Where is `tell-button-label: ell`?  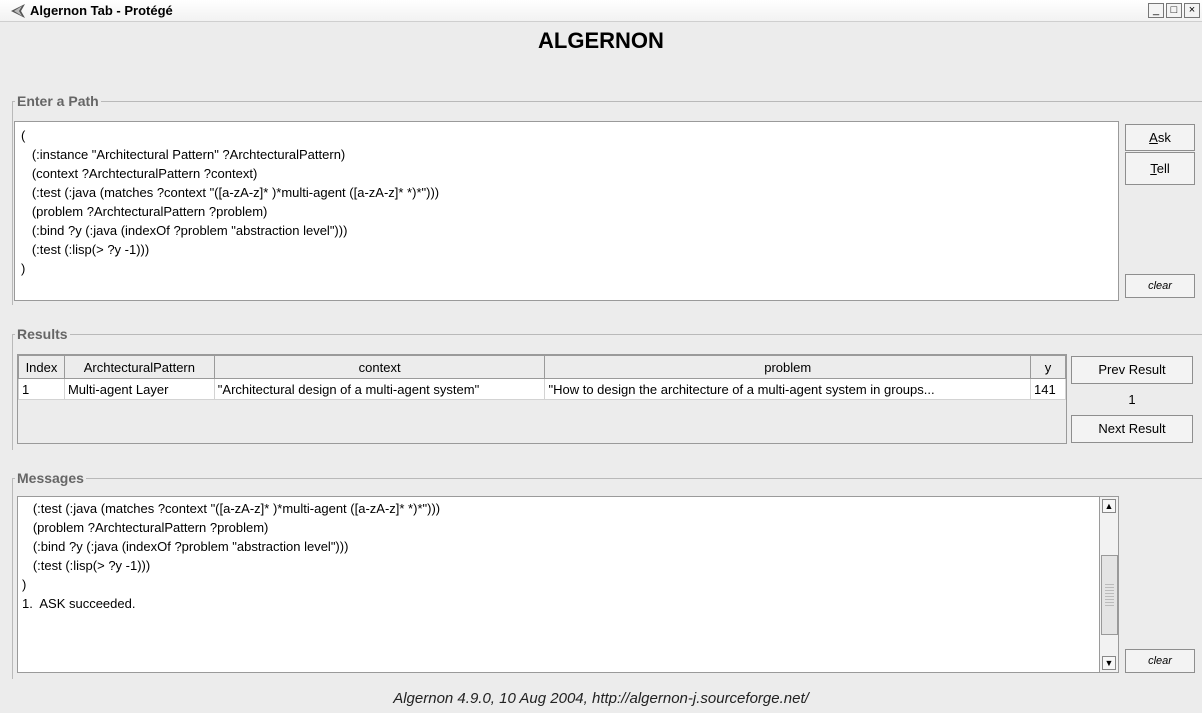 tell-button-label: ell is located at coordinates (1163, 168).